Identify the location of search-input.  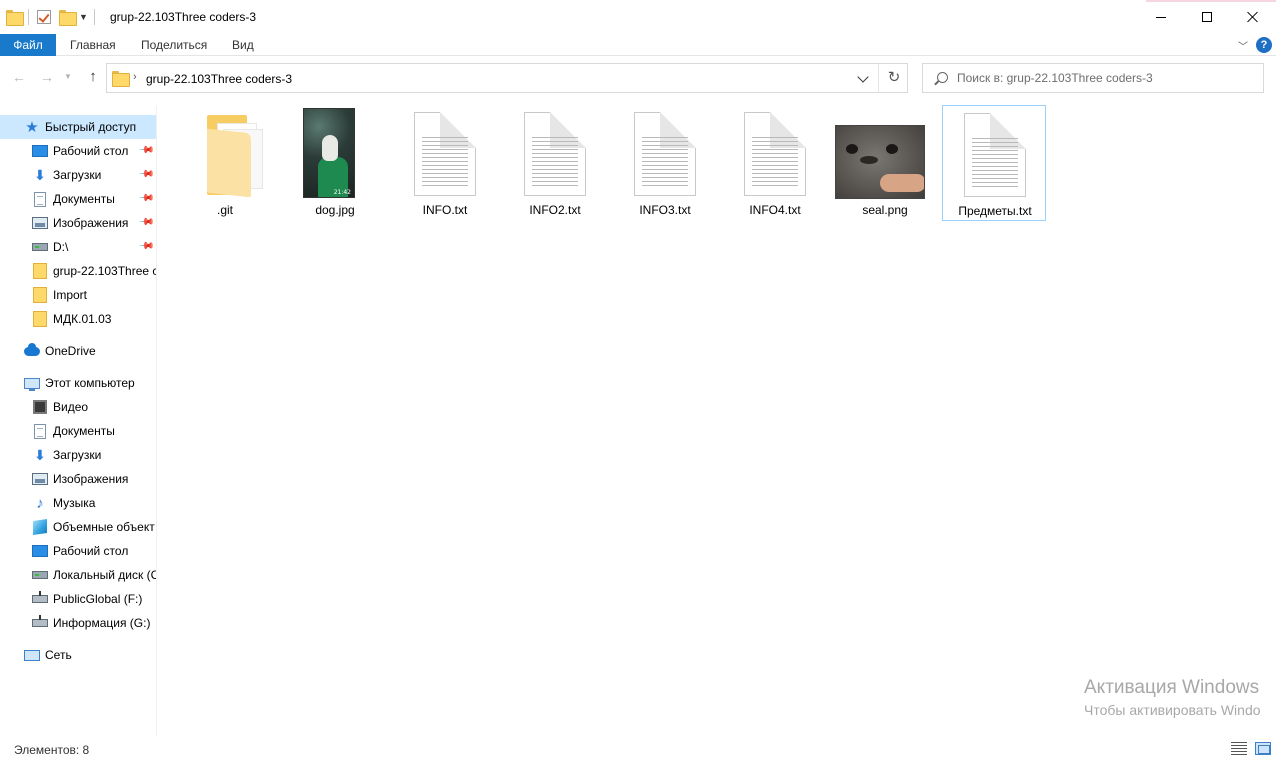
(1107, 78).